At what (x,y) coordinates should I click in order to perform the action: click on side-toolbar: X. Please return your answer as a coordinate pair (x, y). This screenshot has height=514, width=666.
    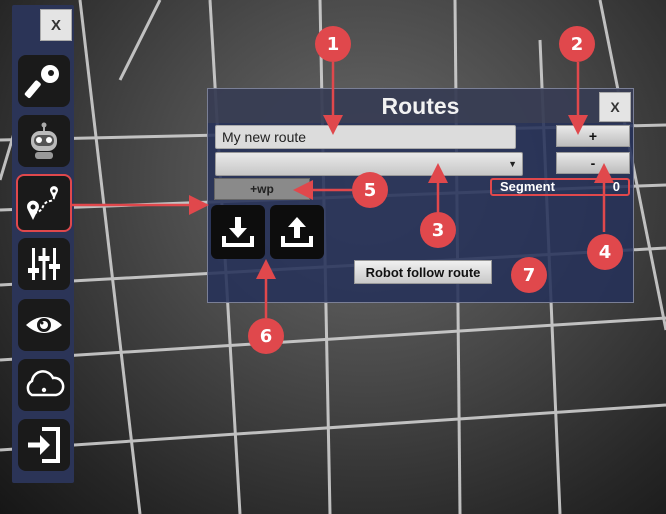
    Looking at the image, I should click on (43, 244).